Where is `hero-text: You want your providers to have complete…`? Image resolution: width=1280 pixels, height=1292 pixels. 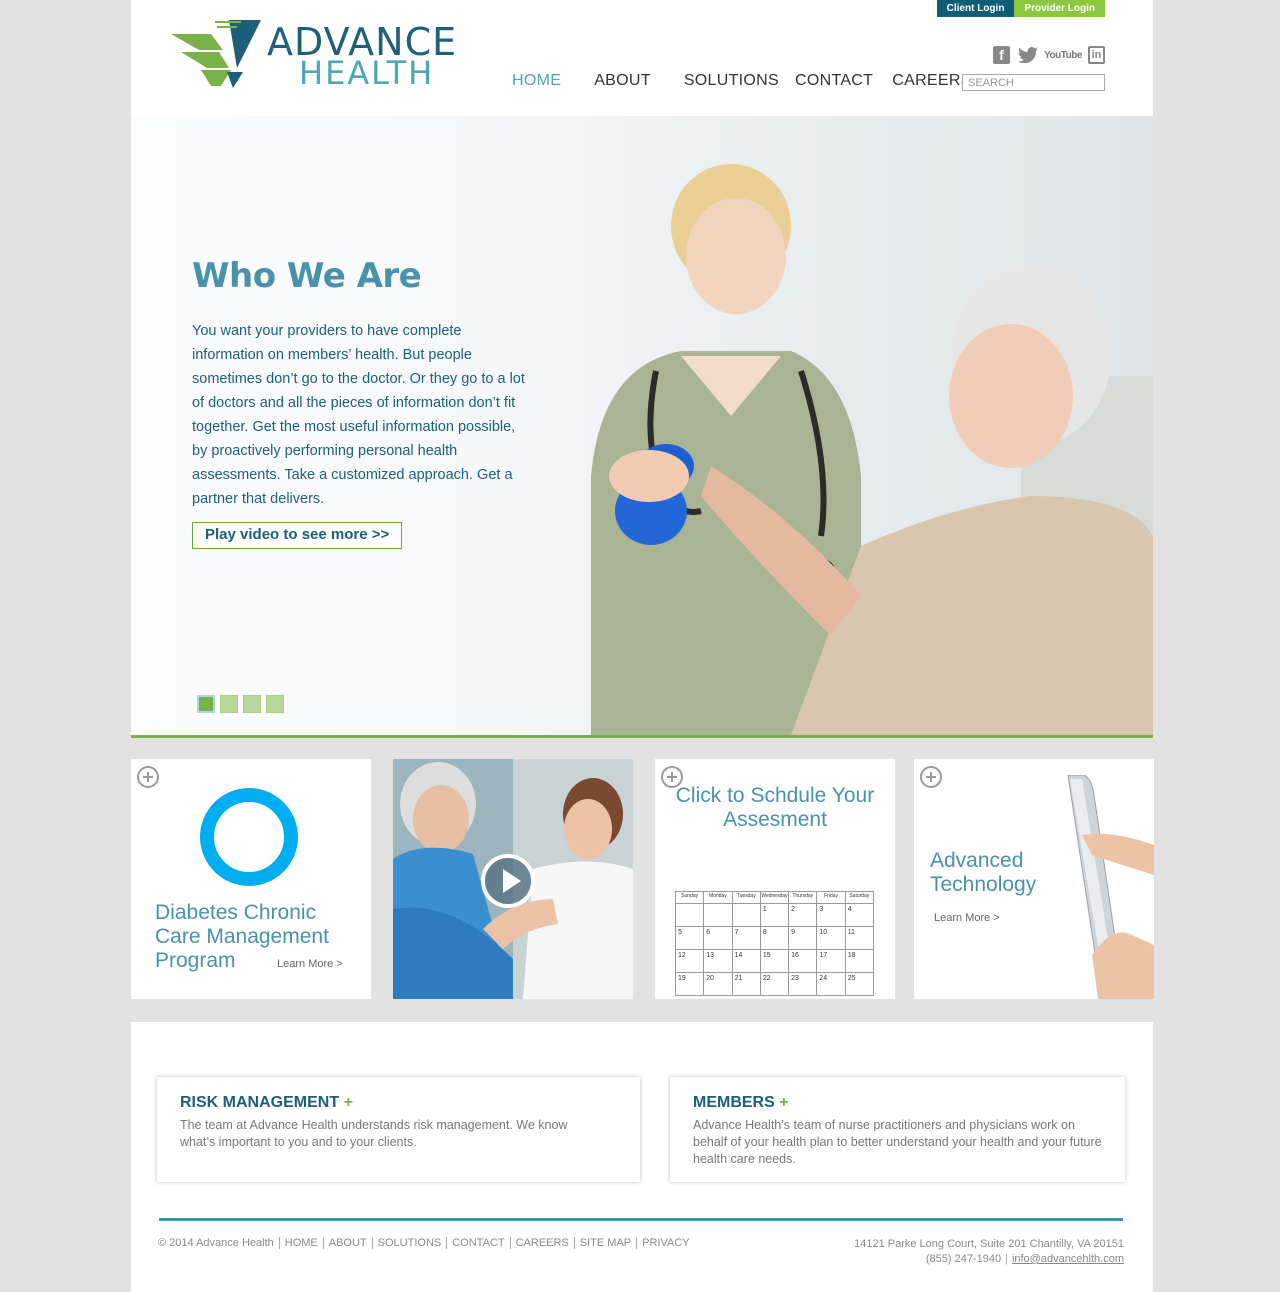
hero-text: You want your providers to have complete… is located at coordinates (358, 415).